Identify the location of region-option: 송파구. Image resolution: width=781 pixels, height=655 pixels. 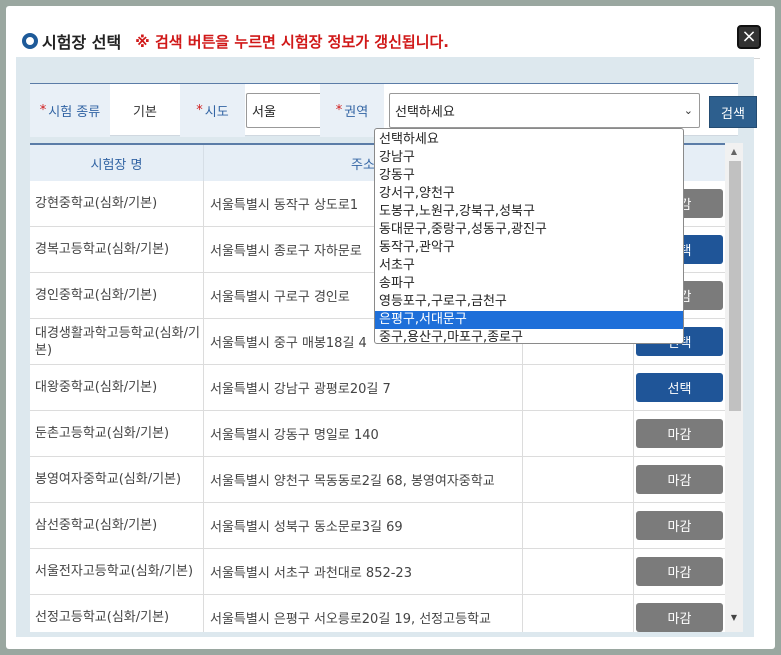
(529, 284).